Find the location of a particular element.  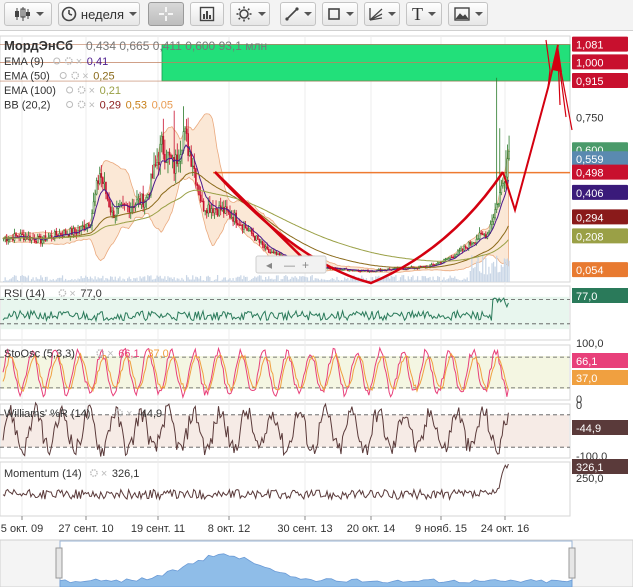

navigator-handle-left is located at coordinates (59, 563).